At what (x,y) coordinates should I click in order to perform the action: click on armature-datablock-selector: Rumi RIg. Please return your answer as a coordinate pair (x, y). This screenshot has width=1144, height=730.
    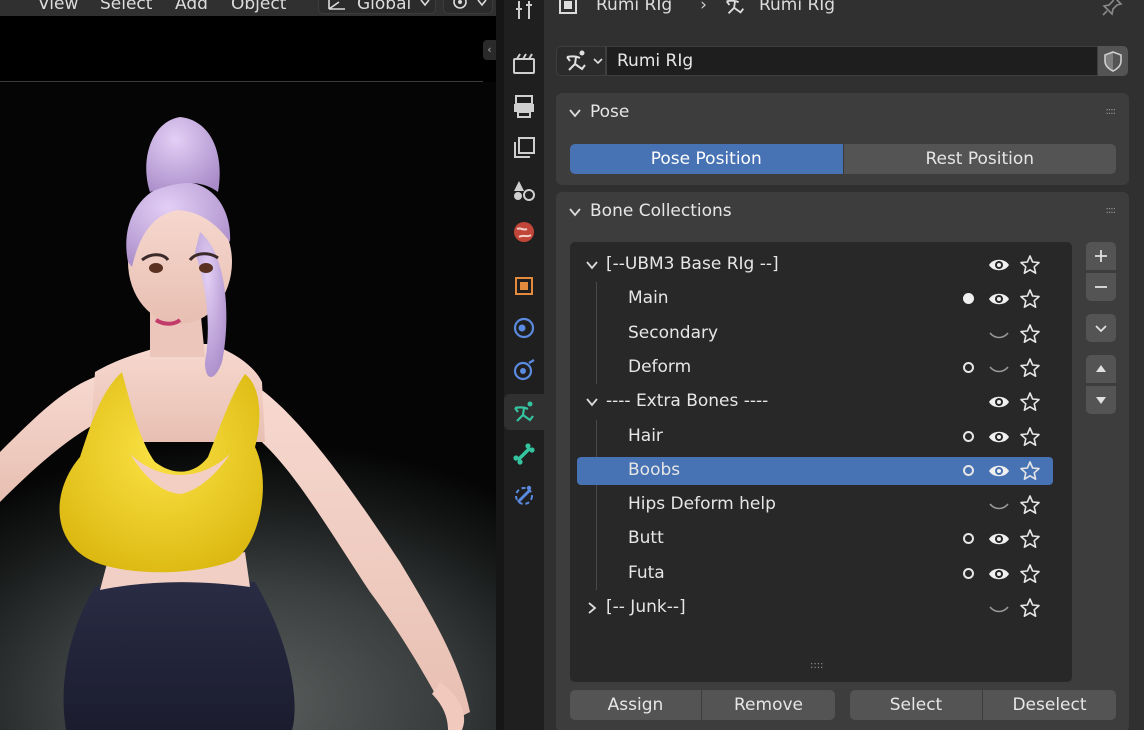
    Looking at the image, I should click on (848, 61).